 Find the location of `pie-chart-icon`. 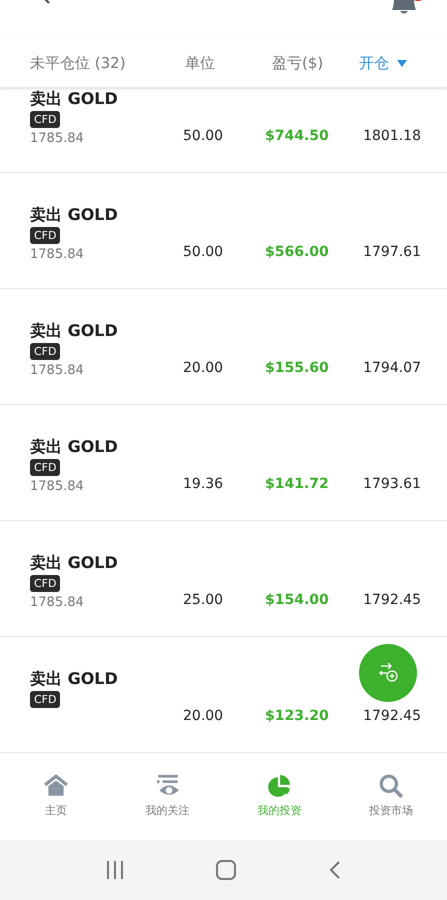

pie-chart-icon is located at coordinates (279, 786).